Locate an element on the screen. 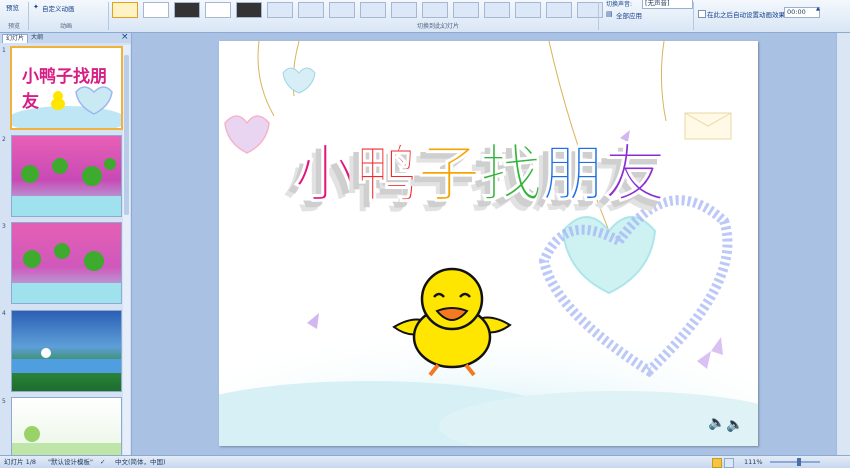  custom-animation-icon: ✦ is located at coordinates (36, 7).